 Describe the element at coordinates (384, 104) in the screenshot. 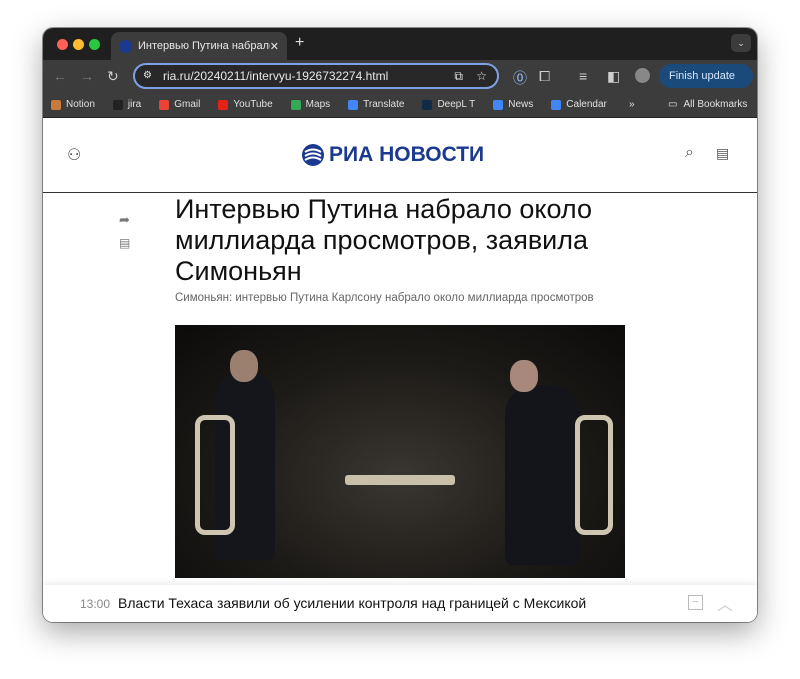

I see `bookmark-label: Translate` at that location.